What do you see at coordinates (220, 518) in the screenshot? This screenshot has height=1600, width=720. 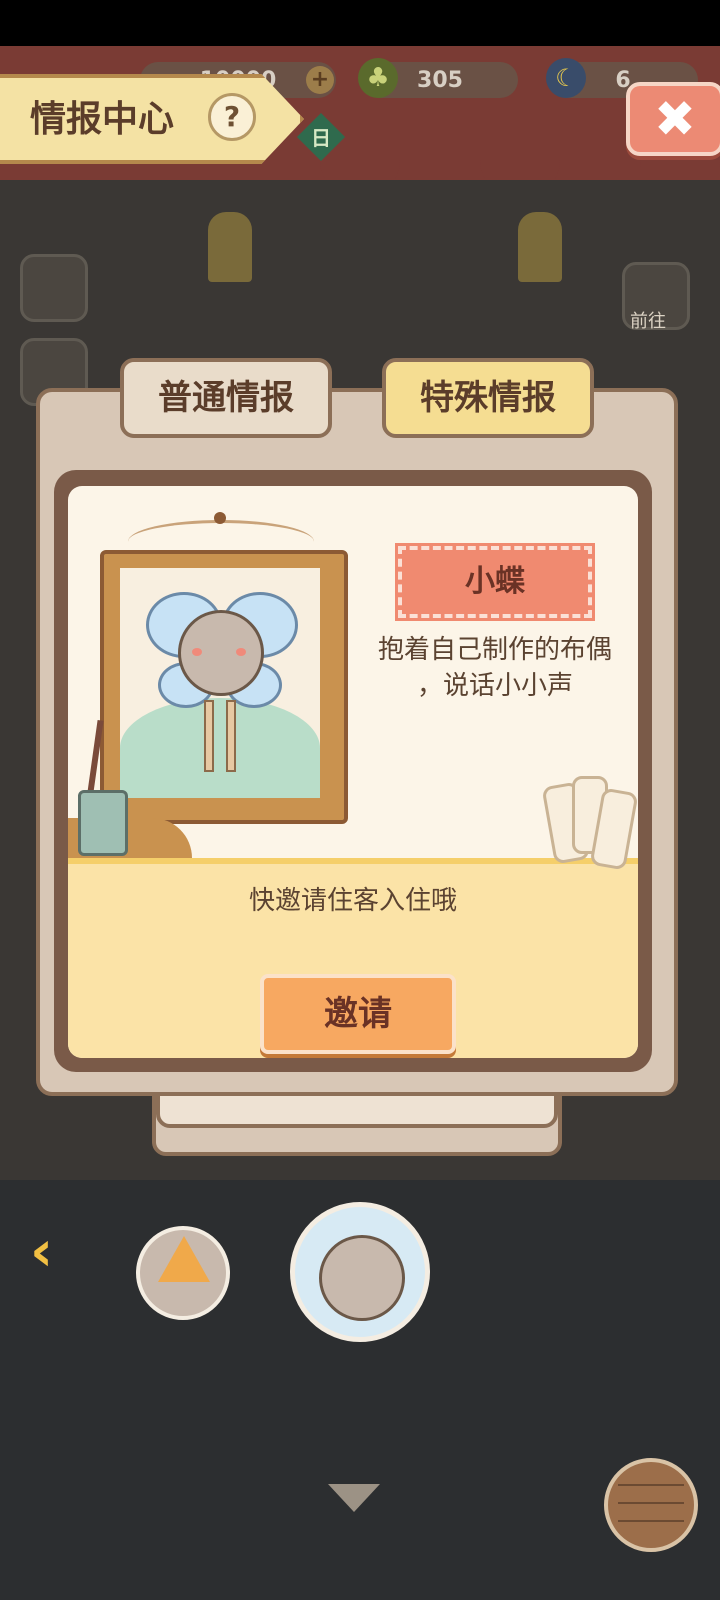 I see `nail-icon` at bounding box center [220, 518].